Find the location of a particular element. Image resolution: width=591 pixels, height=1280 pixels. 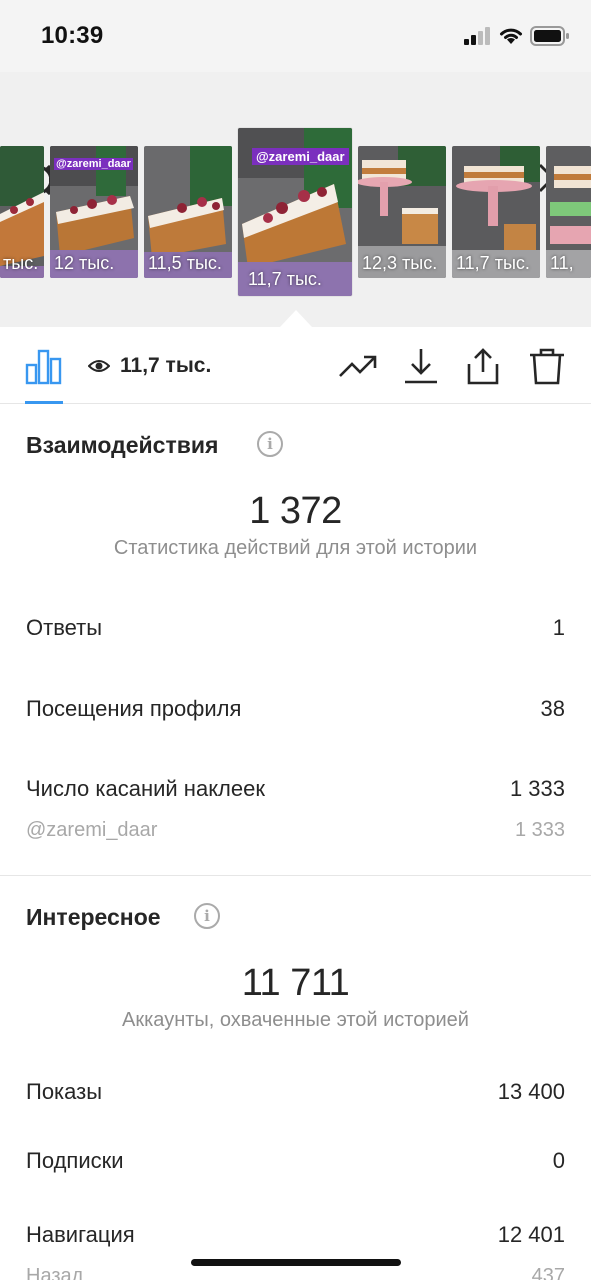

selected-thumbnail-pointer is located at coordinates (296, 318).